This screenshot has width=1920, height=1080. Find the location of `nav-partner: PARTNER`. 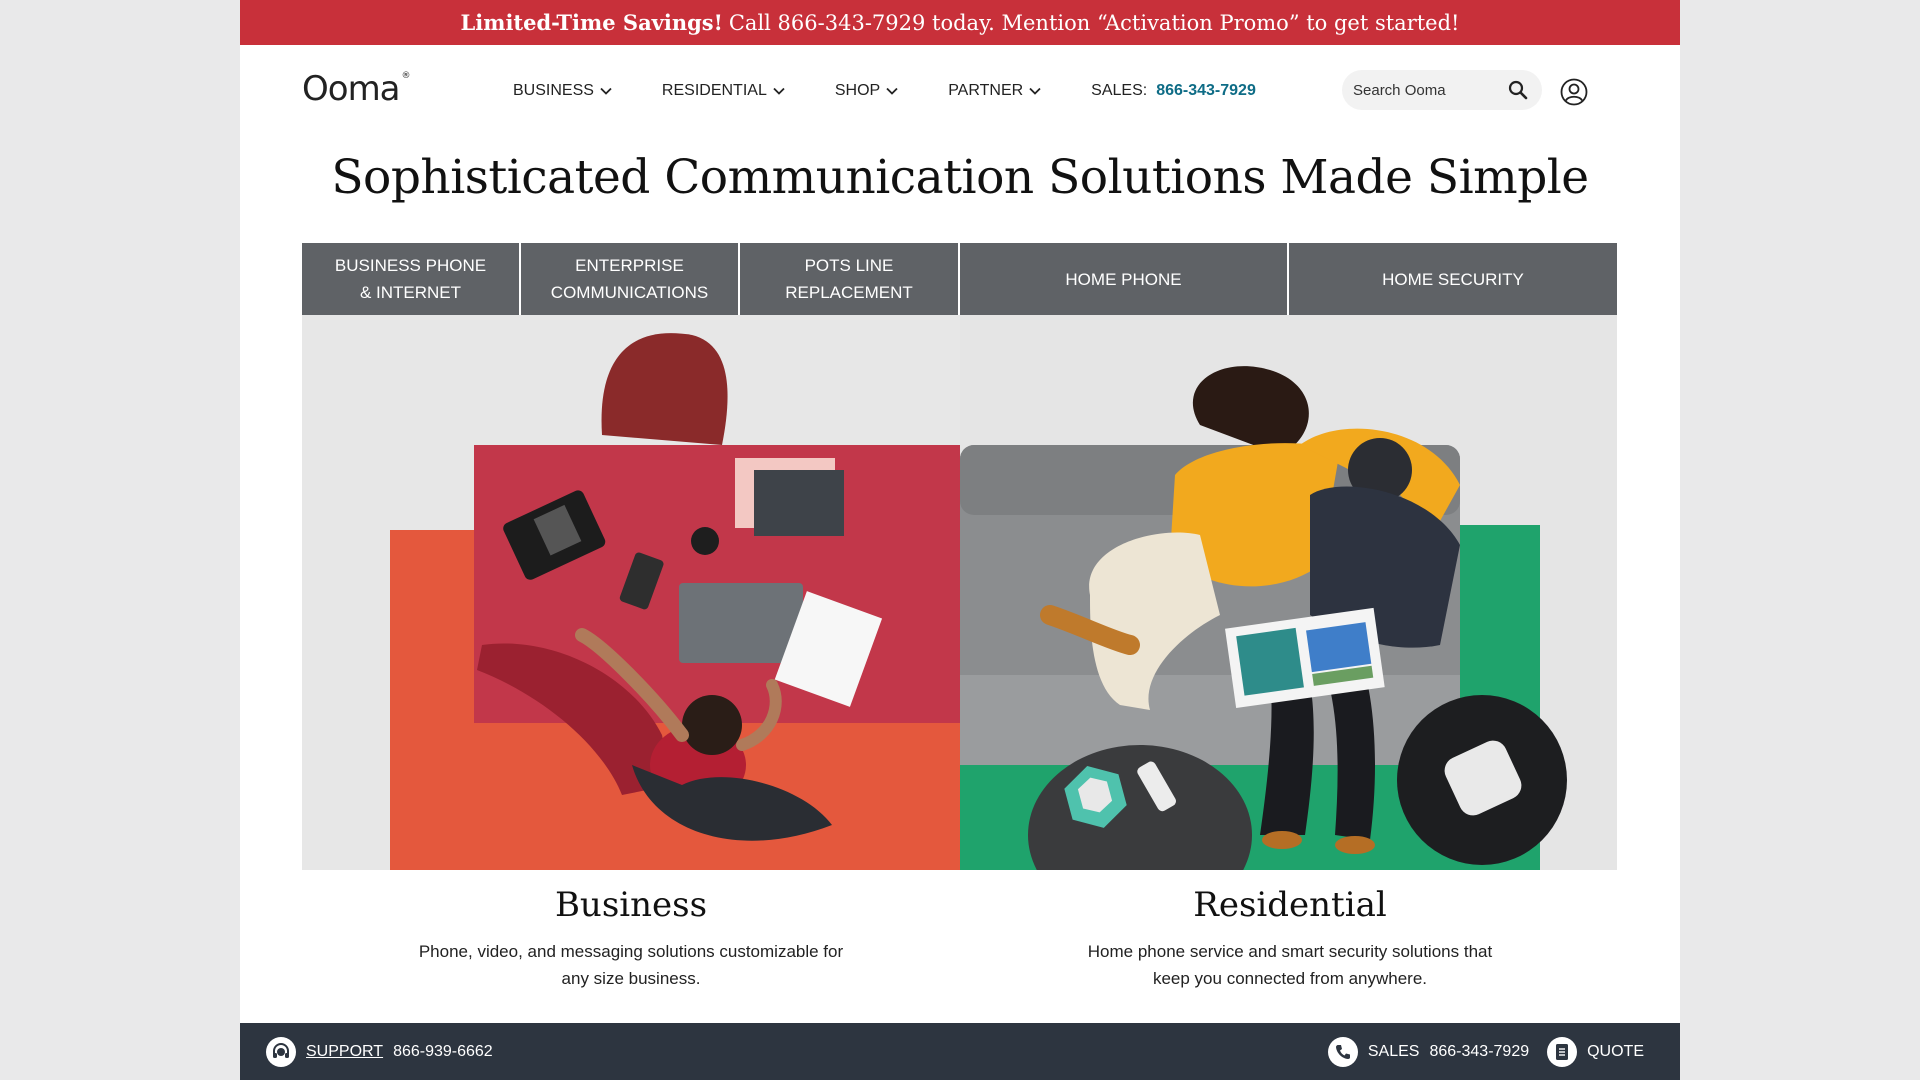

nav-partner: PARTNER is located at coordinates (994, 91).